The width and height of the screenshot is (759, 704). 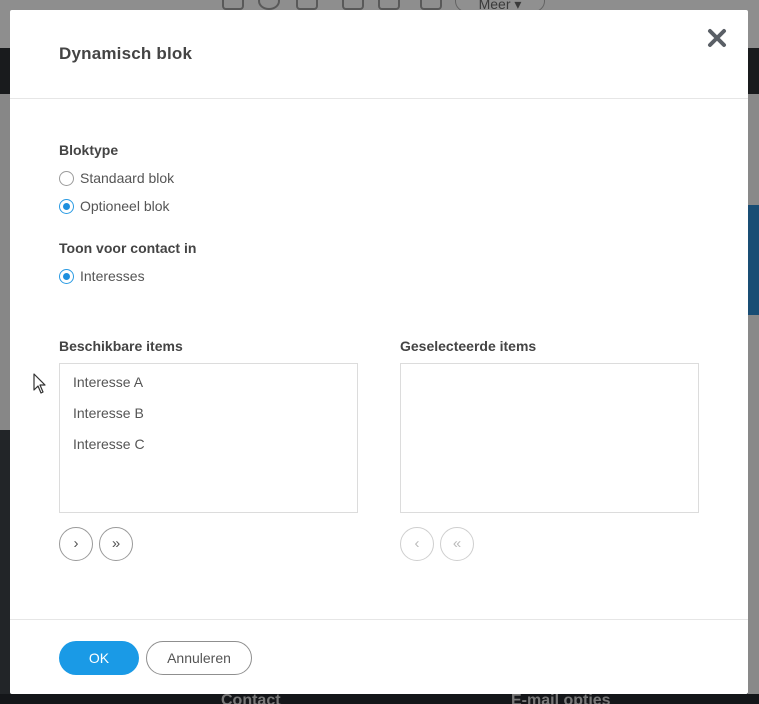 What do you see at coordinates (127, 178) in the screenshot?
I see `radio-label: Standaard blok` at bounding box center [127, 178].